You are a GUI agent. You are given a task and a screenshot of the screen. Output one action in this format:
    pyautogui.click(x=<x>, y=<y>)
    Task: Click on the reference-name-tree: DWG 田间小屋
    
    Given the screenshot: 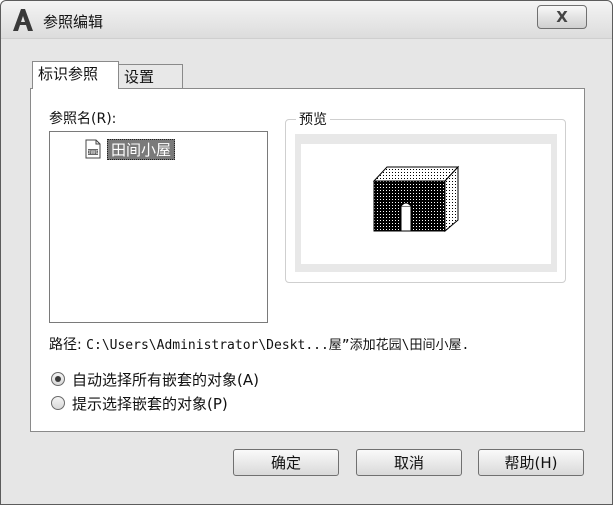 What is the action you would take?
    pyautogui.click(x=158, y=227)
    